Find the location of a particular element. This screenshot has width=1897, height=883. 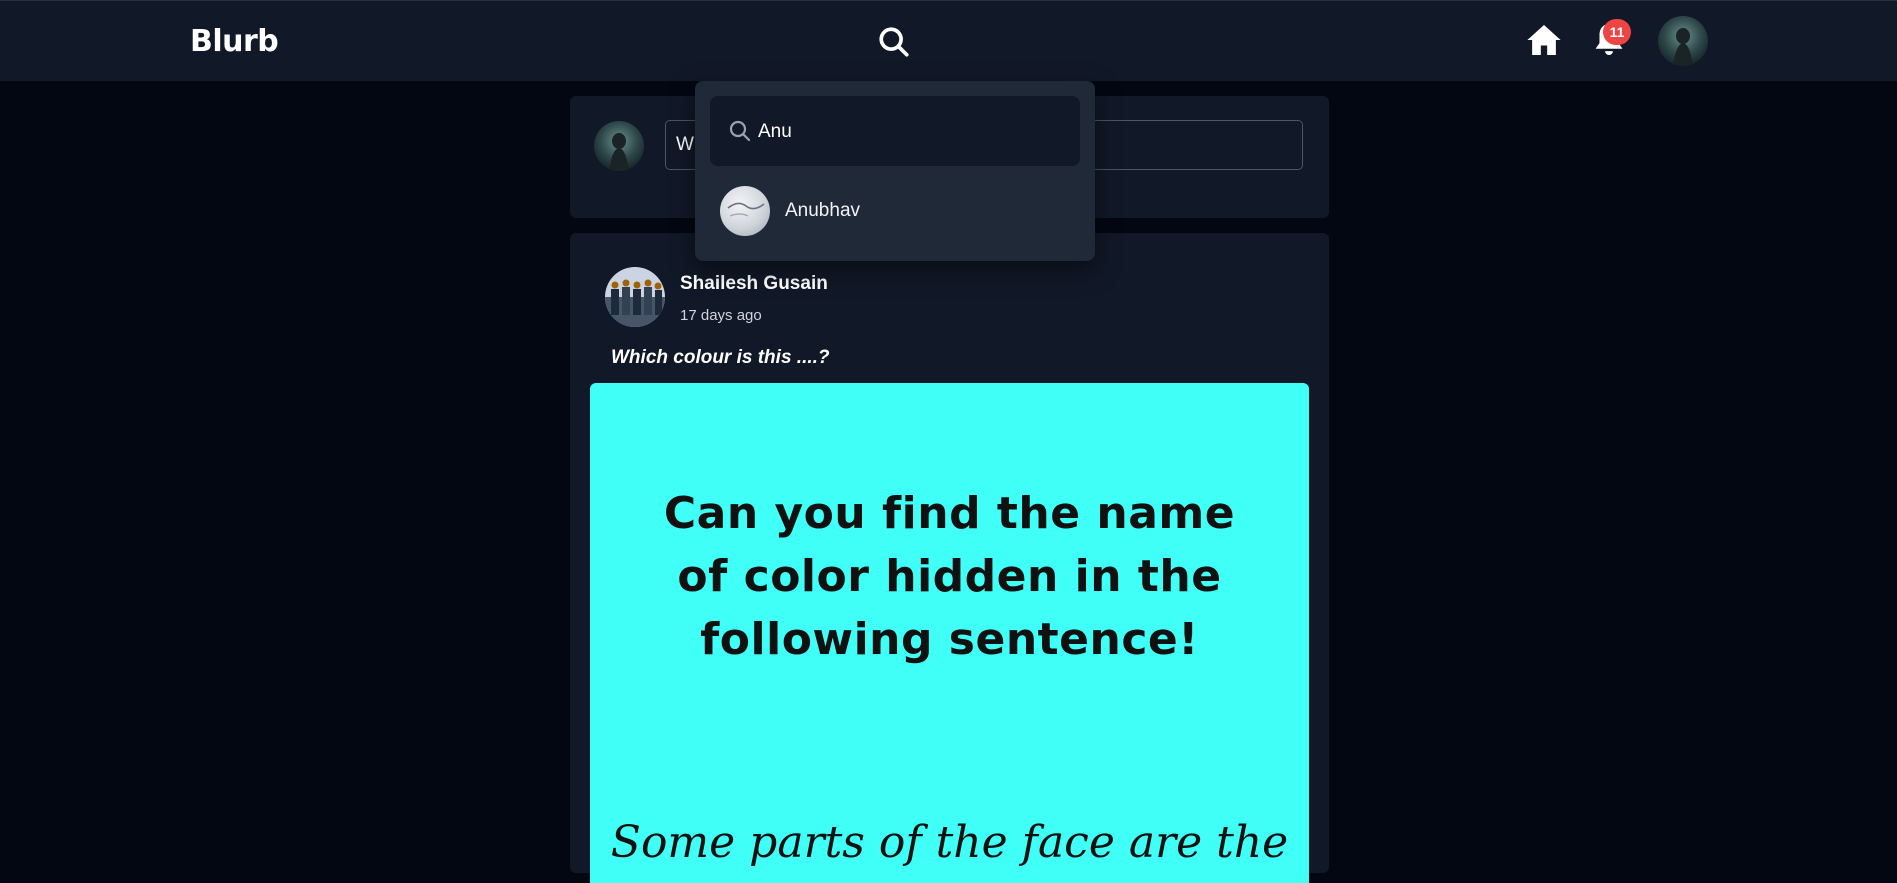

search-input is located at coordinates (913, 132).